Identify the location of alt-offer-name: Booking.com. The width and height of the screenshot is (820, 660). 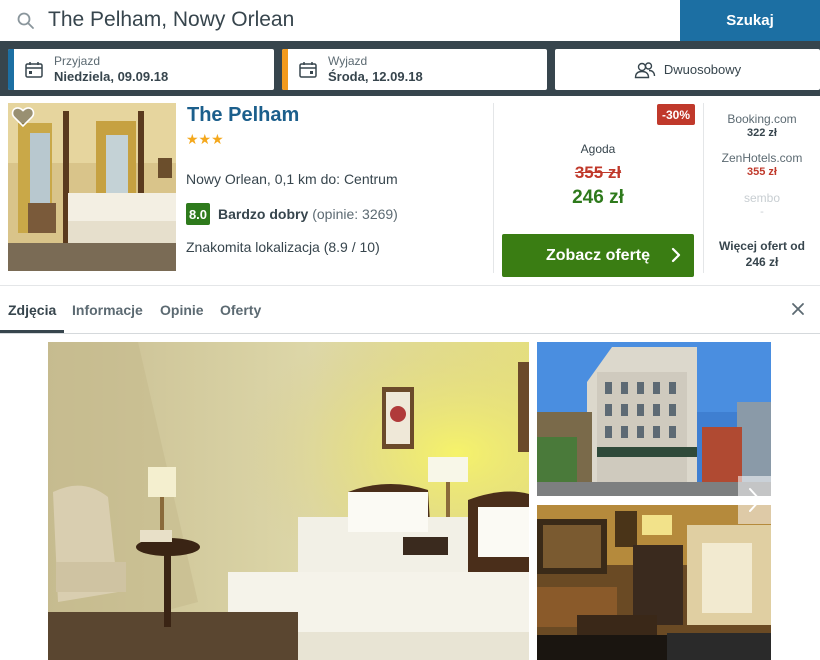
(762, 119).